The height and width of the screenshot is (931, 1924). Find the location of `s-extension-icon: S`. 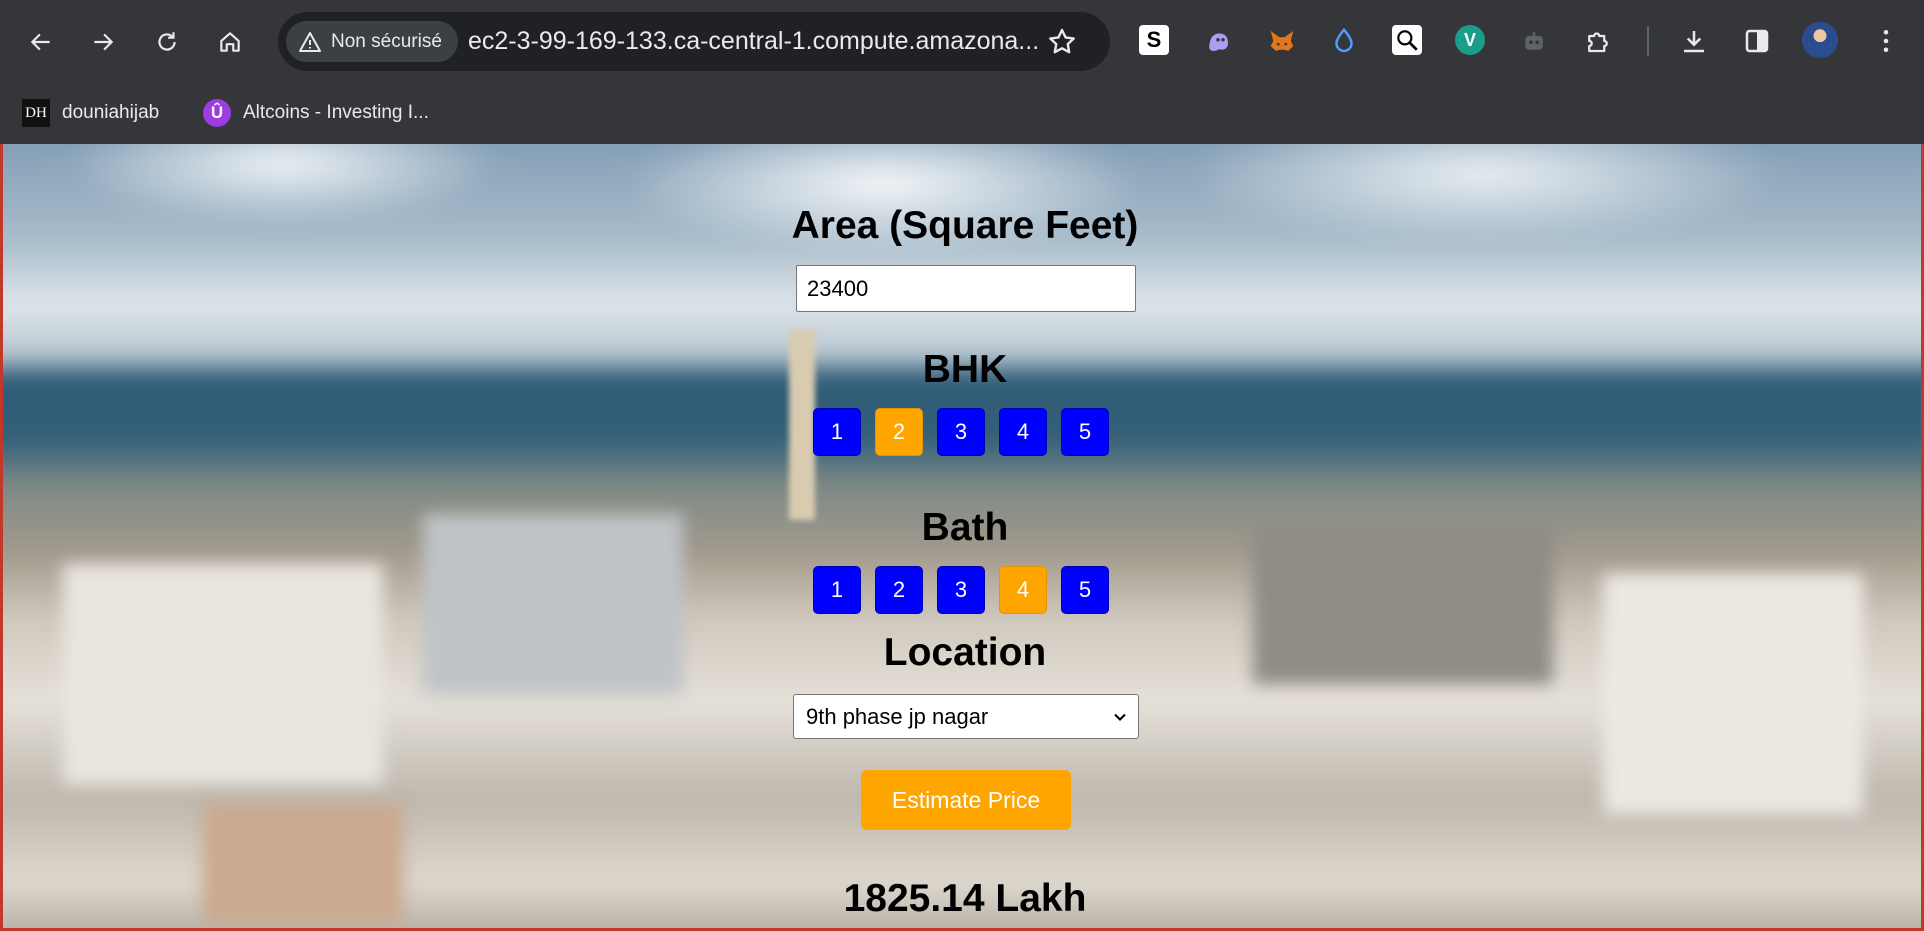

s-extension-icon: S is located at coordinates (1154, 40).